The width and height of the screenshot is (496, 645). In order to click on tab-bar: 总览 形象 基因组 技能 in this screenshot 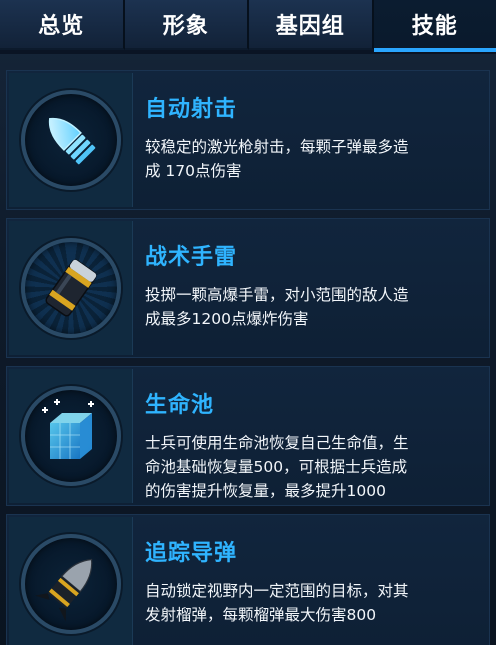, I will do `click(248, 27)`.